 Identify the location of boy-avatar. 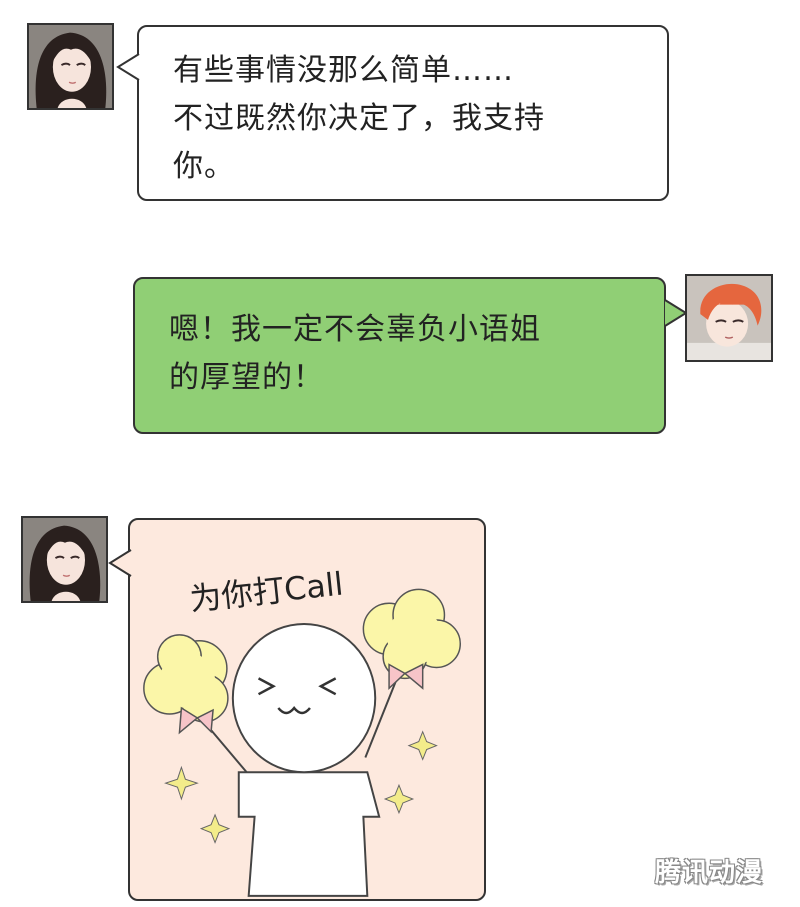
(729, 318).